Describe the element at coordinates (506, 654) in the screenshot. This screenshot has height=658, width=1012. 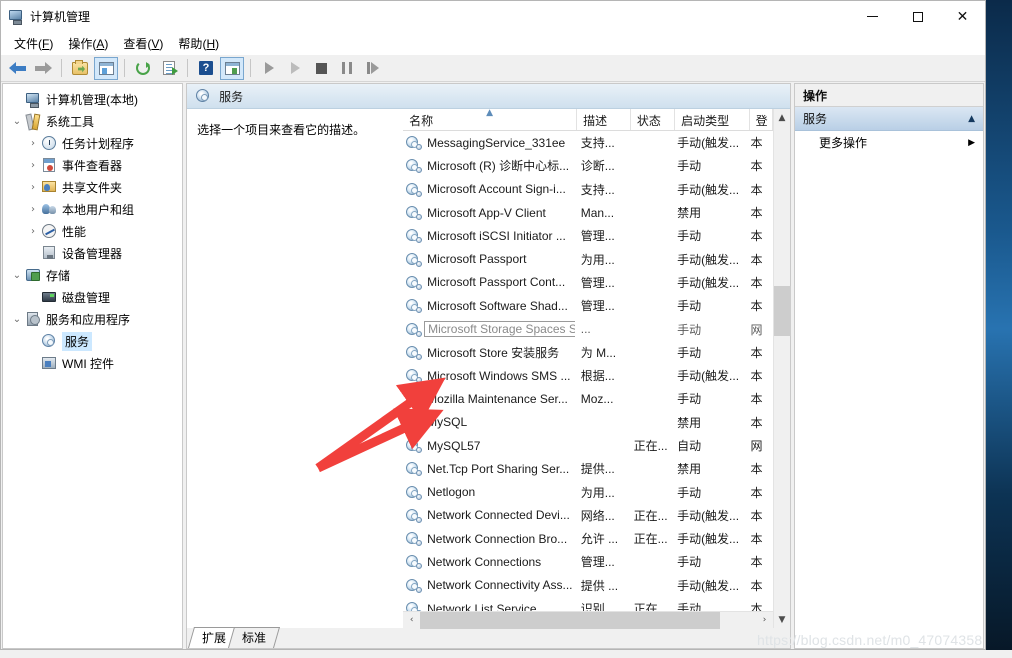
I see `status-strip` at that location.